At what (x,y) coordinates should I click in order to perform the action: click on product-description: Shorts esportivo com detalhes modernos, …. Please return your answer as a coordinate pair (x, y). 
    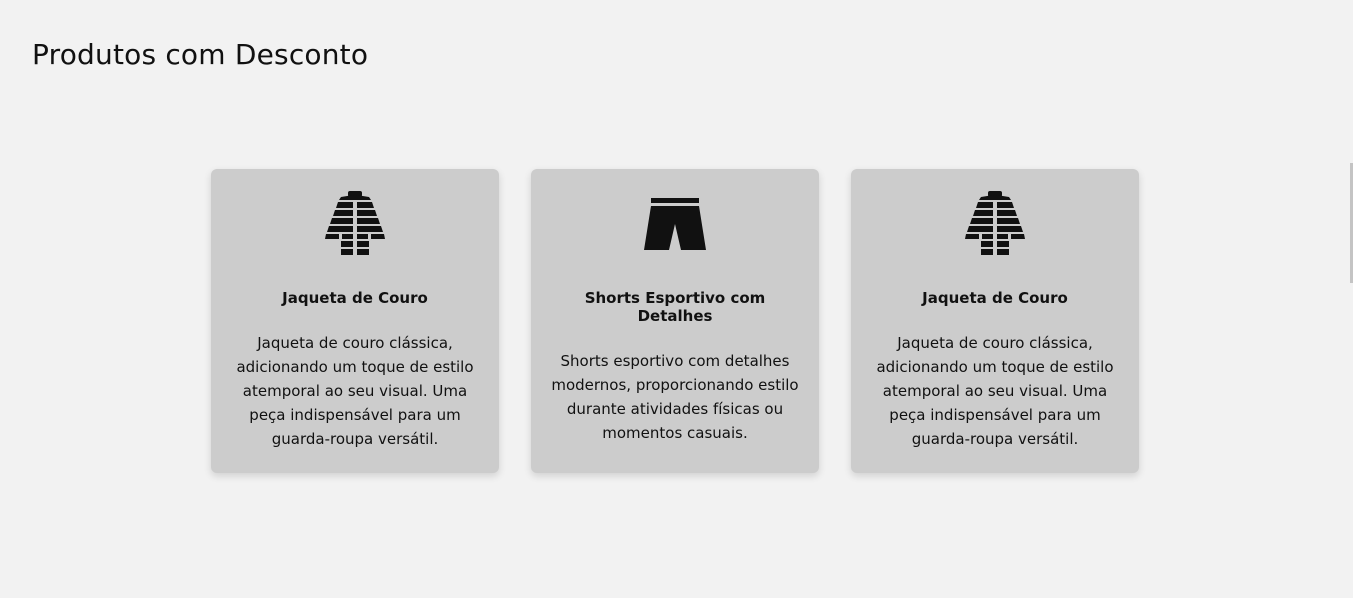
    Looking at the image, I should click on (675, 397).